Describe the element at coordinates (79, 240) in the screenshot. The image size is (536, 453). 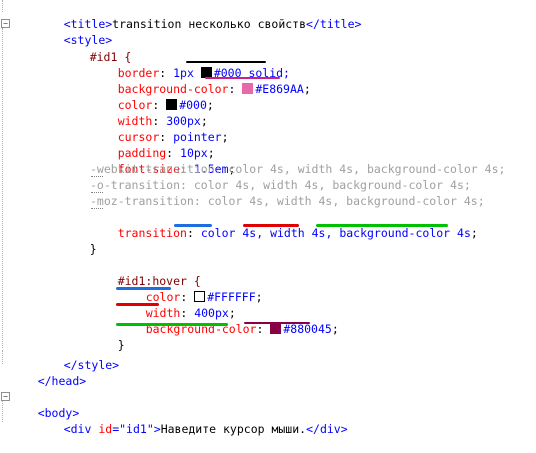
I see `code-line-close-brace: }` at that location.